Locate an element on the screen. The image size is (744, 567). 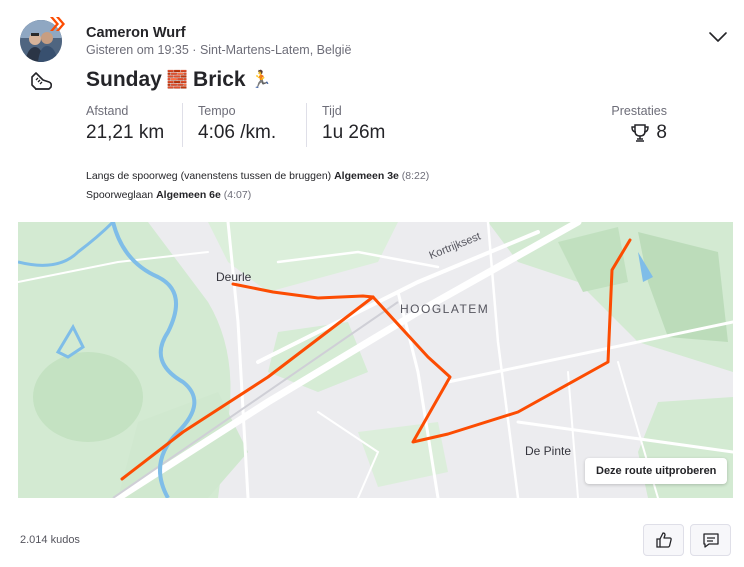
segment-rank: Algemeen 6e is located at coordinates (188, 195).